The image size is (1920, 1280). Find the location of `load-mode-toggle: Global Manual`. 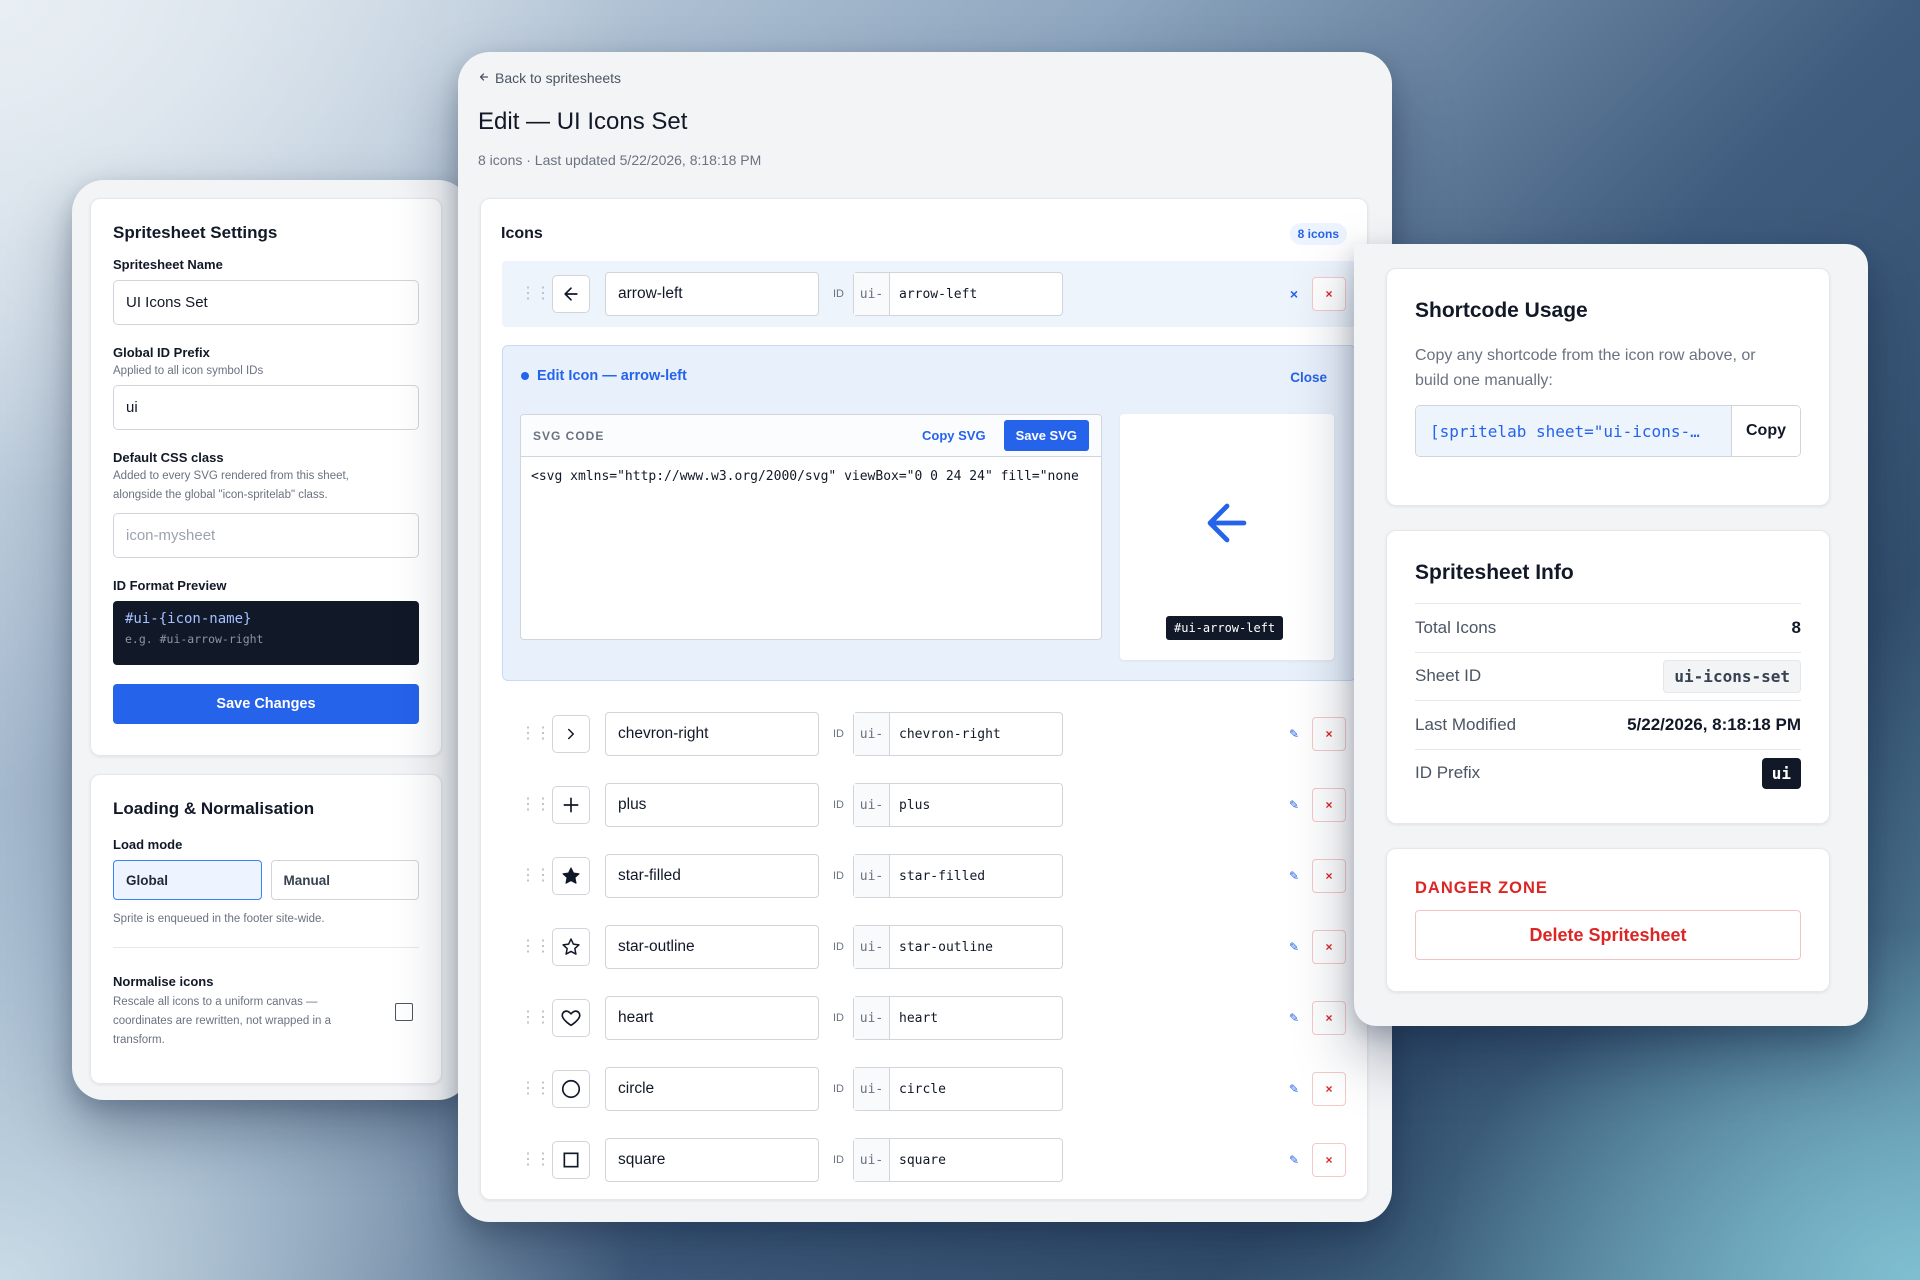

load-mode-toggle: Global Manual is located at coordinates (266, 880).